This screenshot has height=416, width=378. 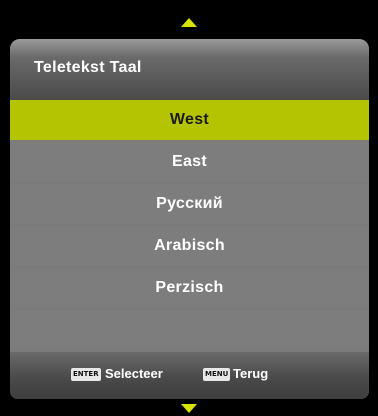 I want to click on menu-footer: ENTER Selecteer MENU Terug, so click(x=189, y=375).